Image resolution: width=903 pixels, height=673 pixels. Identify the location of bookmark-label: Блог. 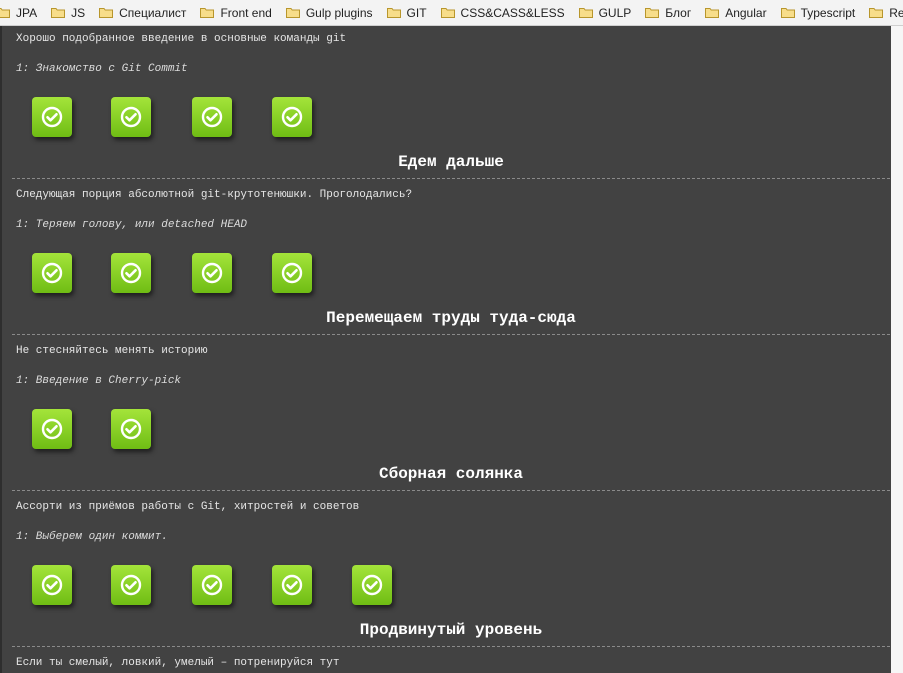
(678, 12).